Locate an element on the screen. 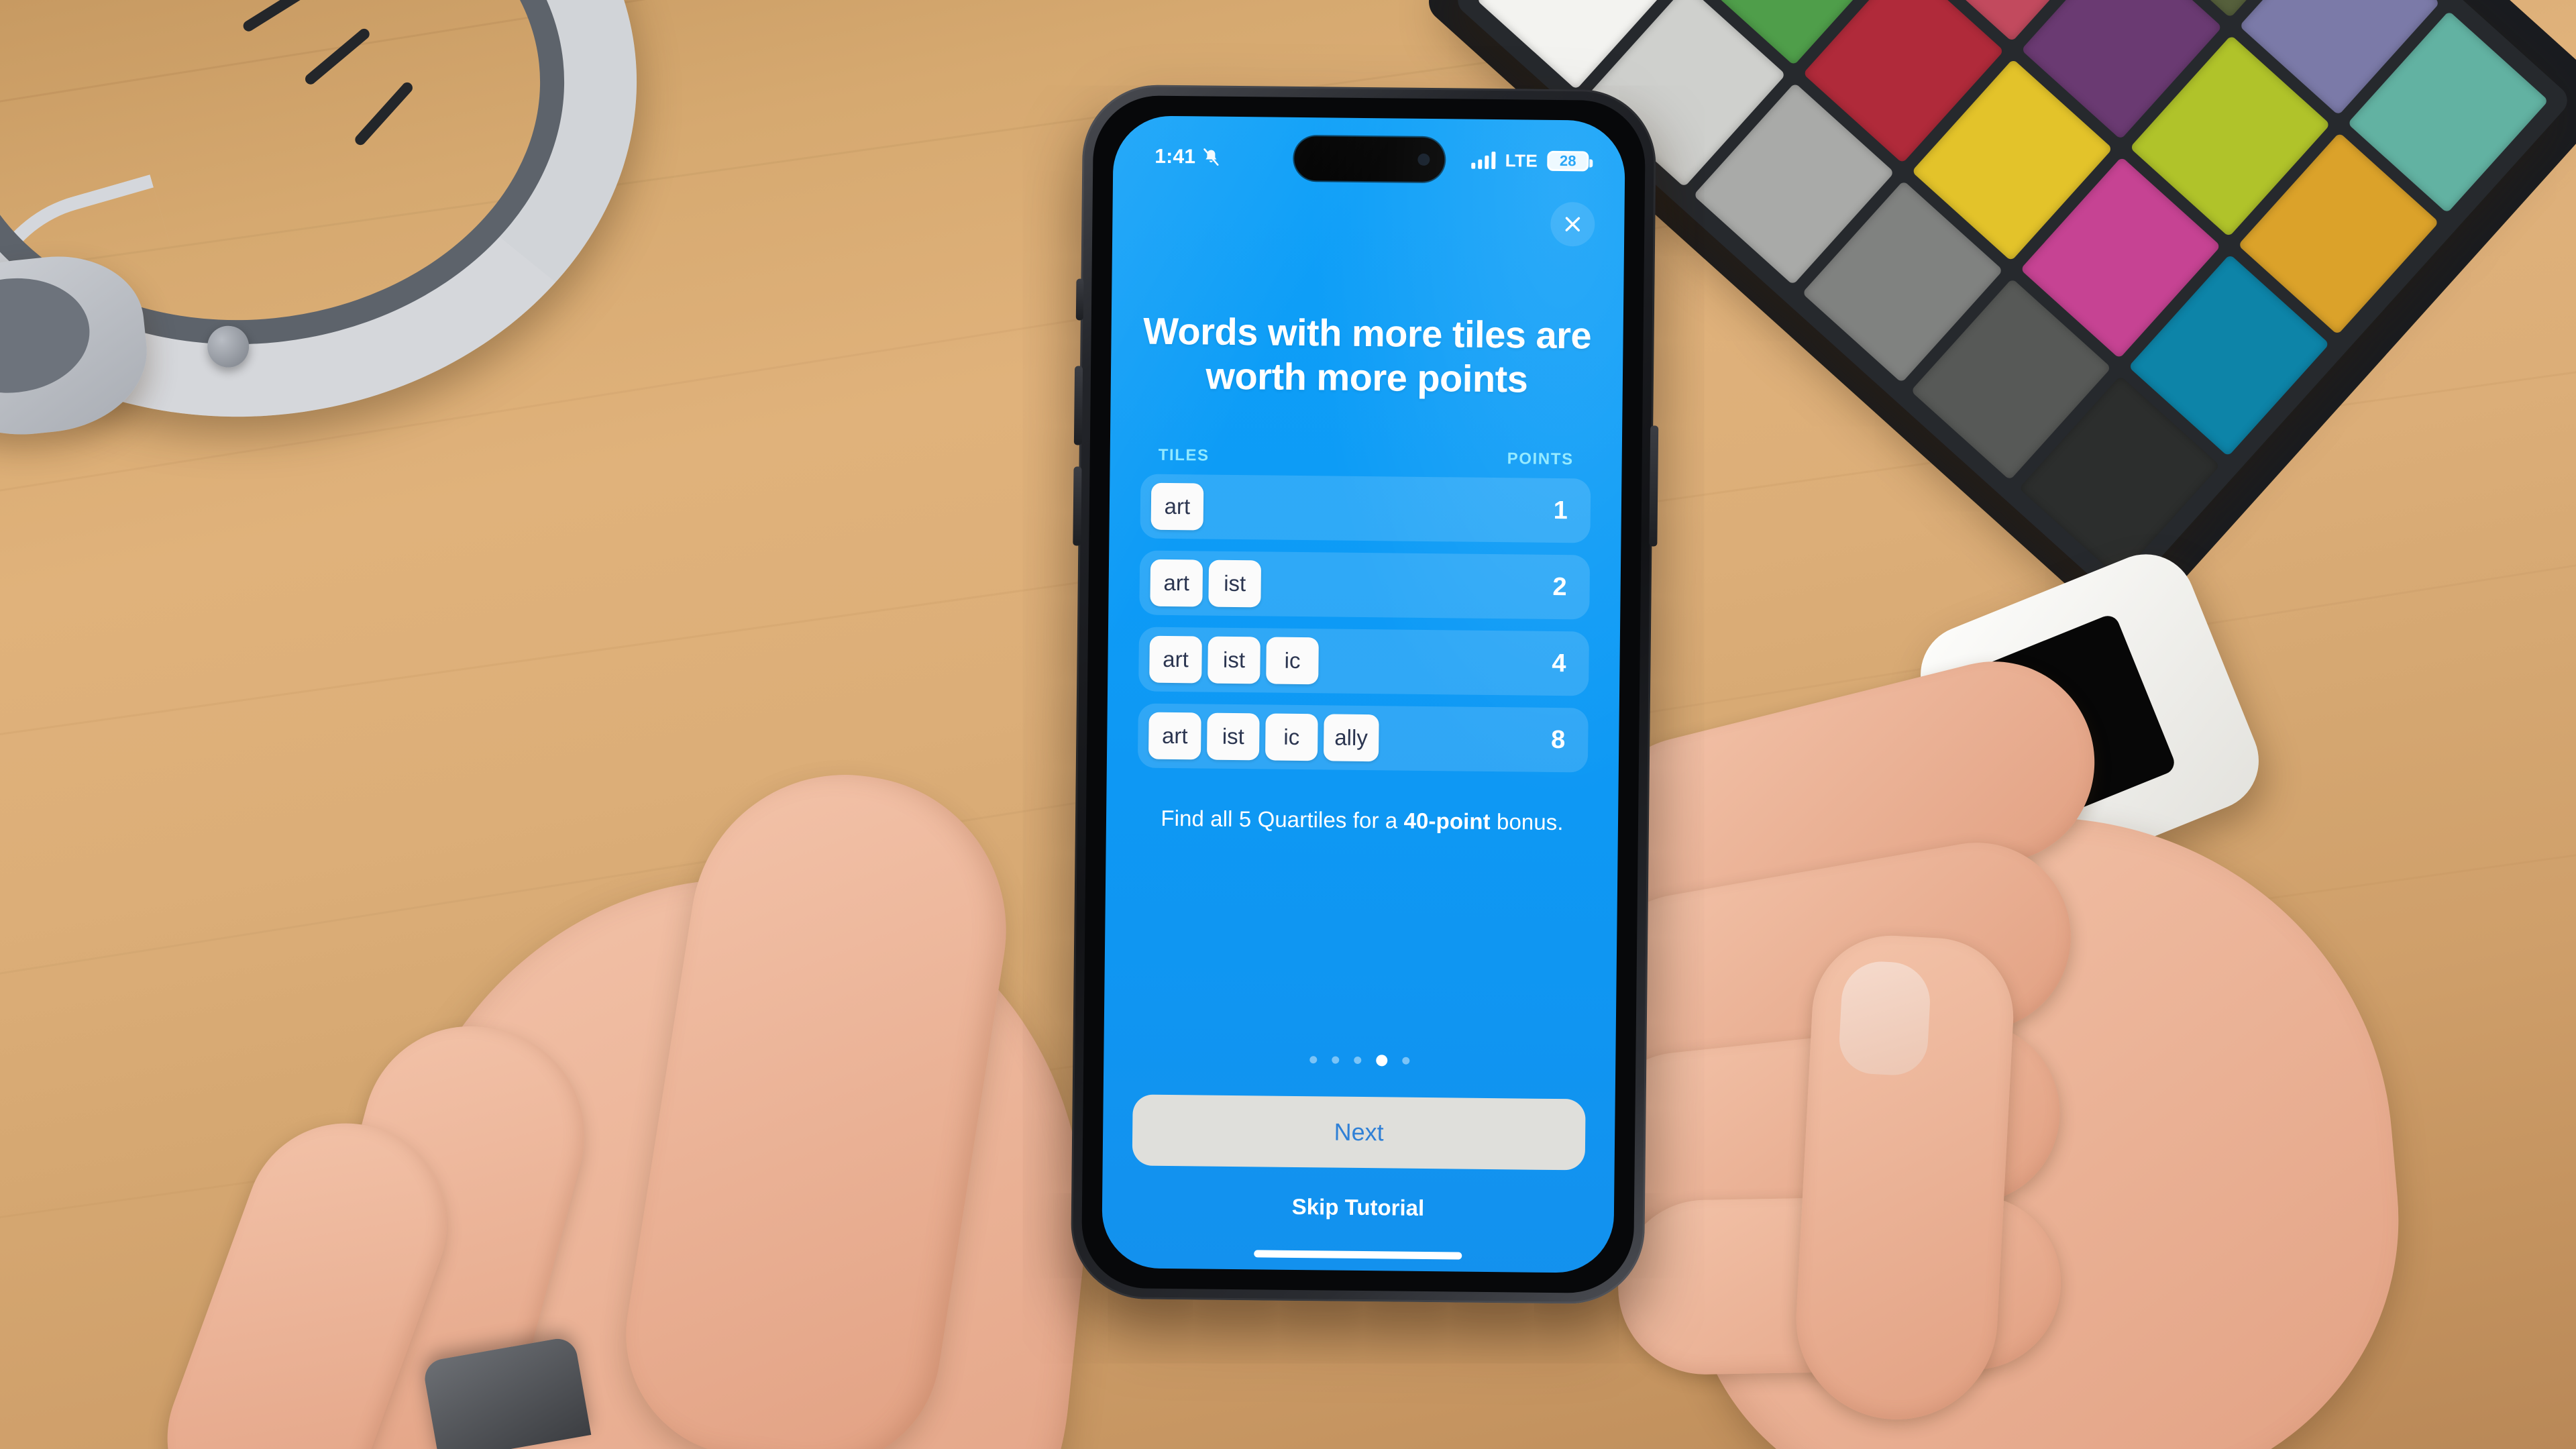  status-bar: 1:41 LTE 28 is located at coordinates (1369, 150).